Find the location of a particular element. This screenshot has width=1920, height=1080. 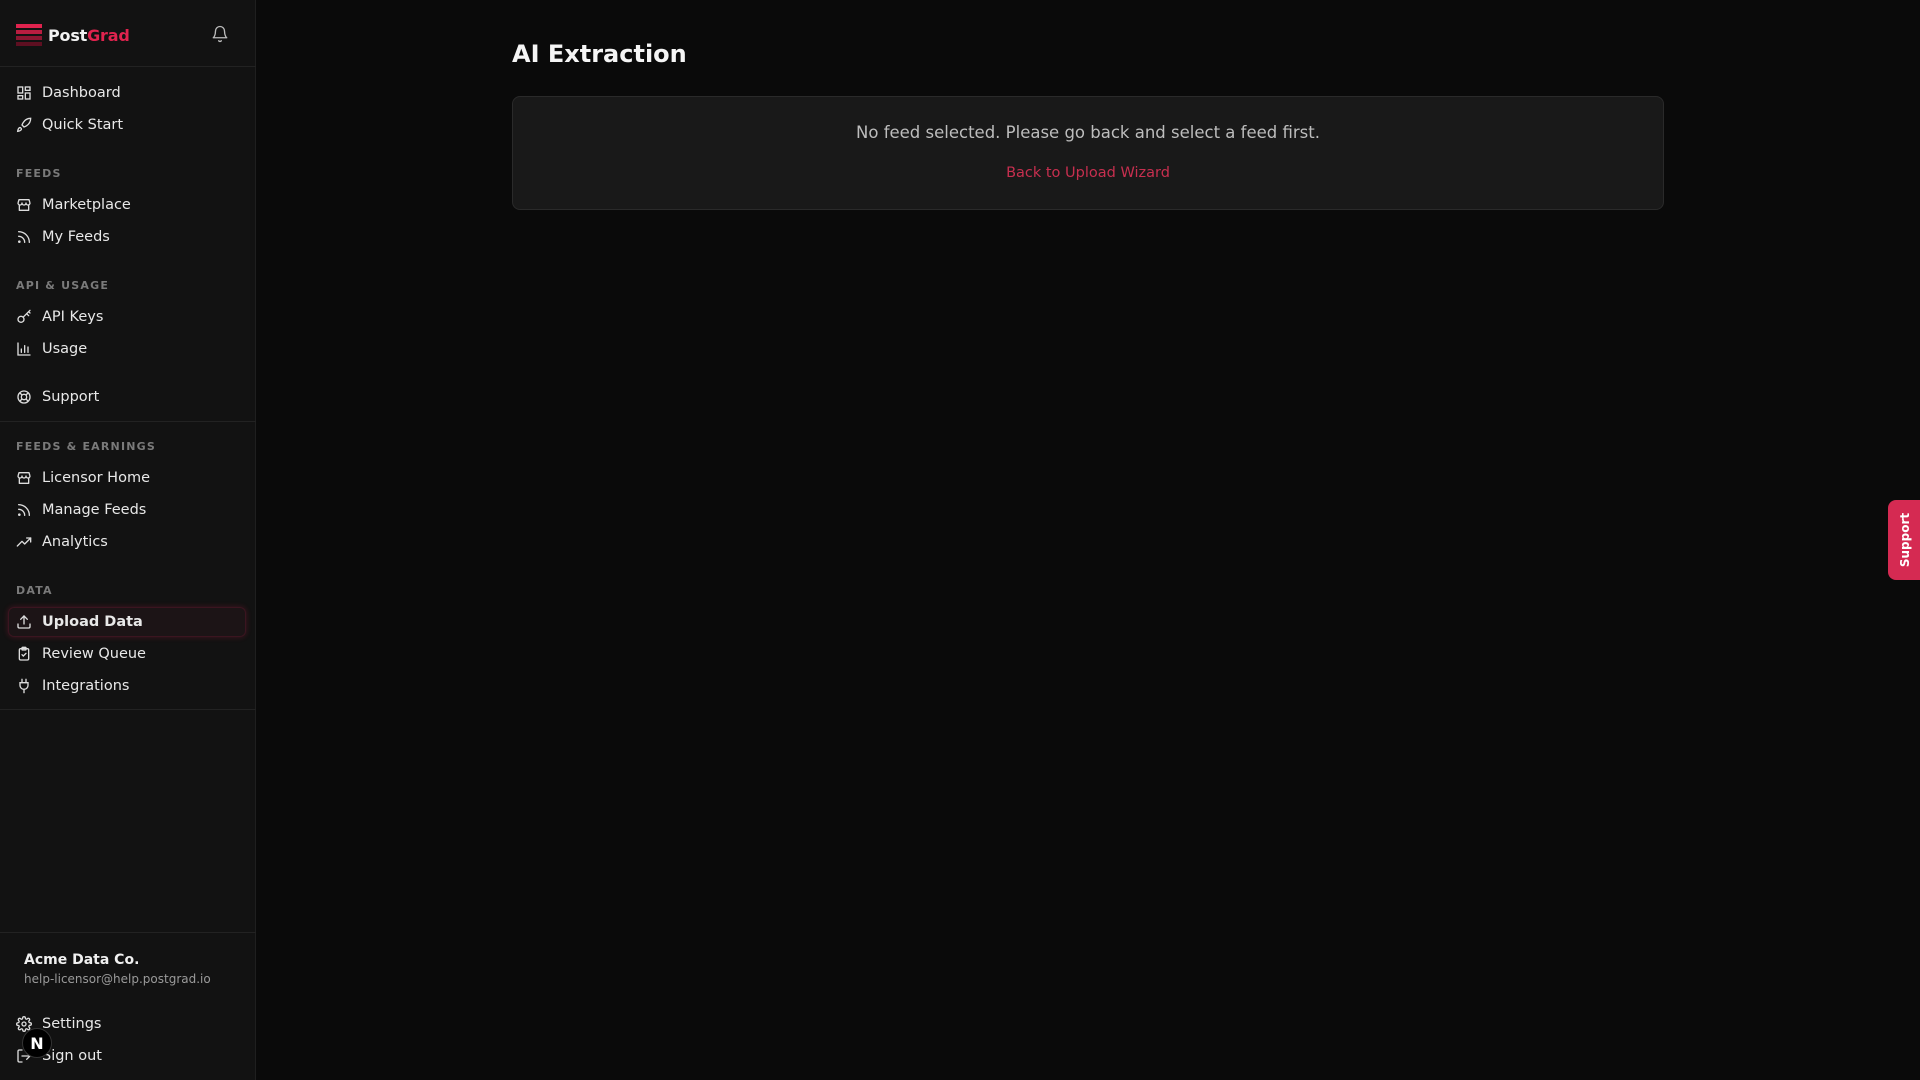

notifications-button is located at coordinates (220, 34).